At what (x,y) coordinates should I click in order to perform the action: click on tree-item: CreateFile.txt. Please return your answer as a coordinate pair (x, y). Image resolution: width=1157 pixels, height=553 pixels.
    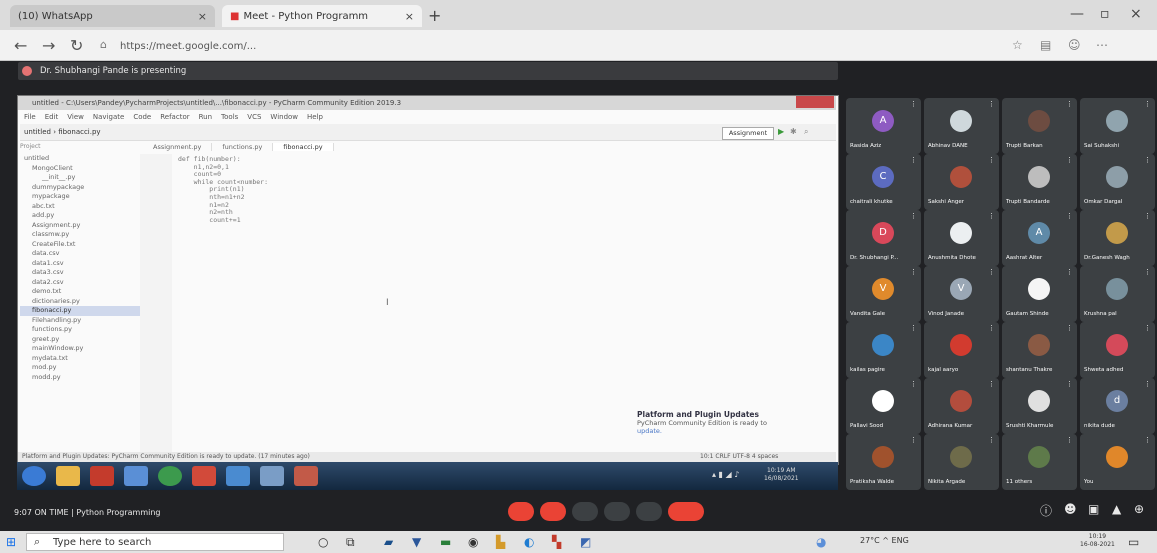
    Looking at the image, I should click on (80, 245).